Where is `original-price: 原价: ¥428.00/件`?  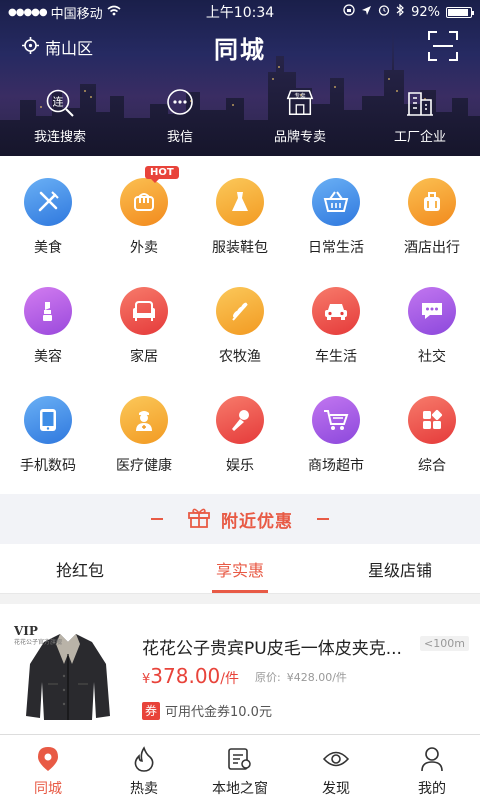 original-price: 原价: ¥428.00/件 is located at coordinates (301, 677).